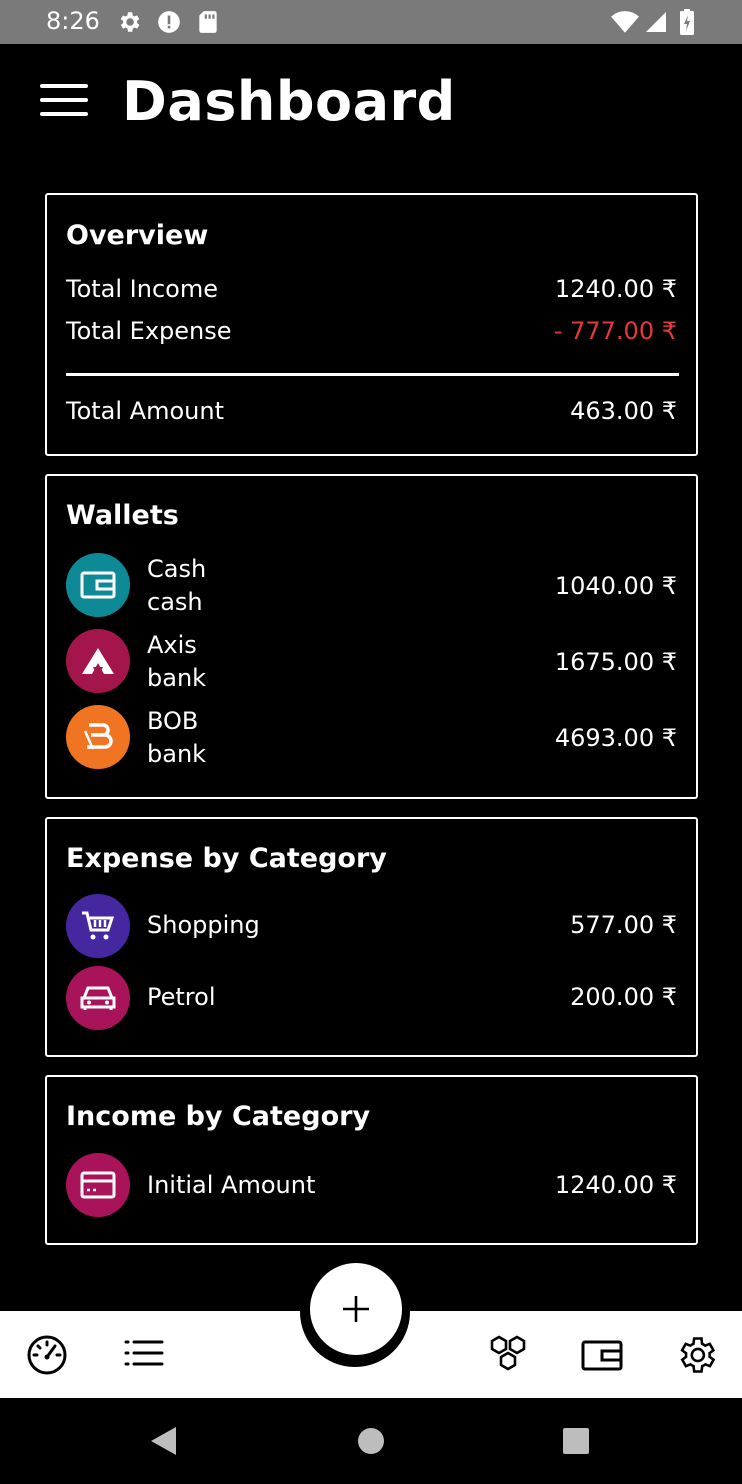  I want to click on total-expense-value: - 777.00 ₹, so click(615, 331).